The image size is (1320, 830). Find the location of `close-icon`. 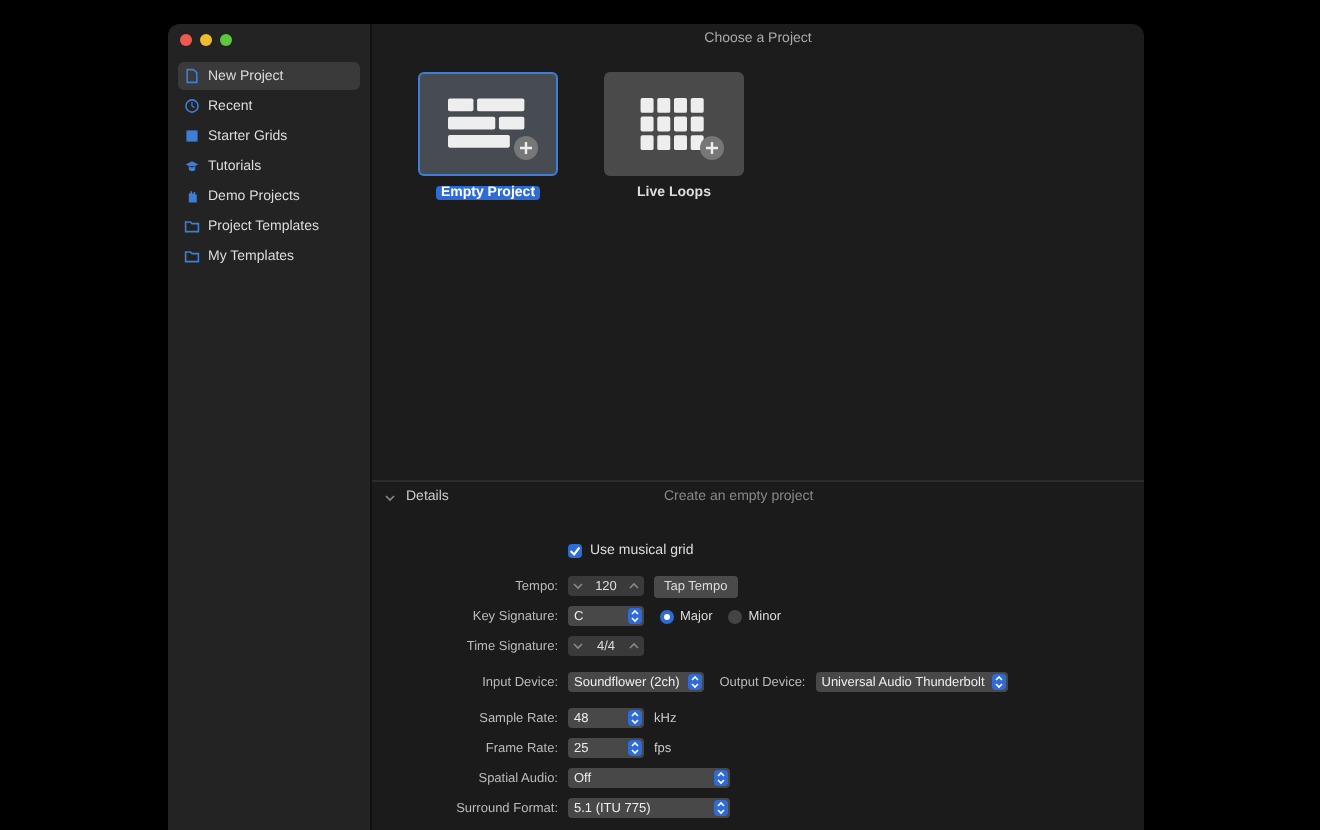

close-icon is located at coordinates (186, 40).